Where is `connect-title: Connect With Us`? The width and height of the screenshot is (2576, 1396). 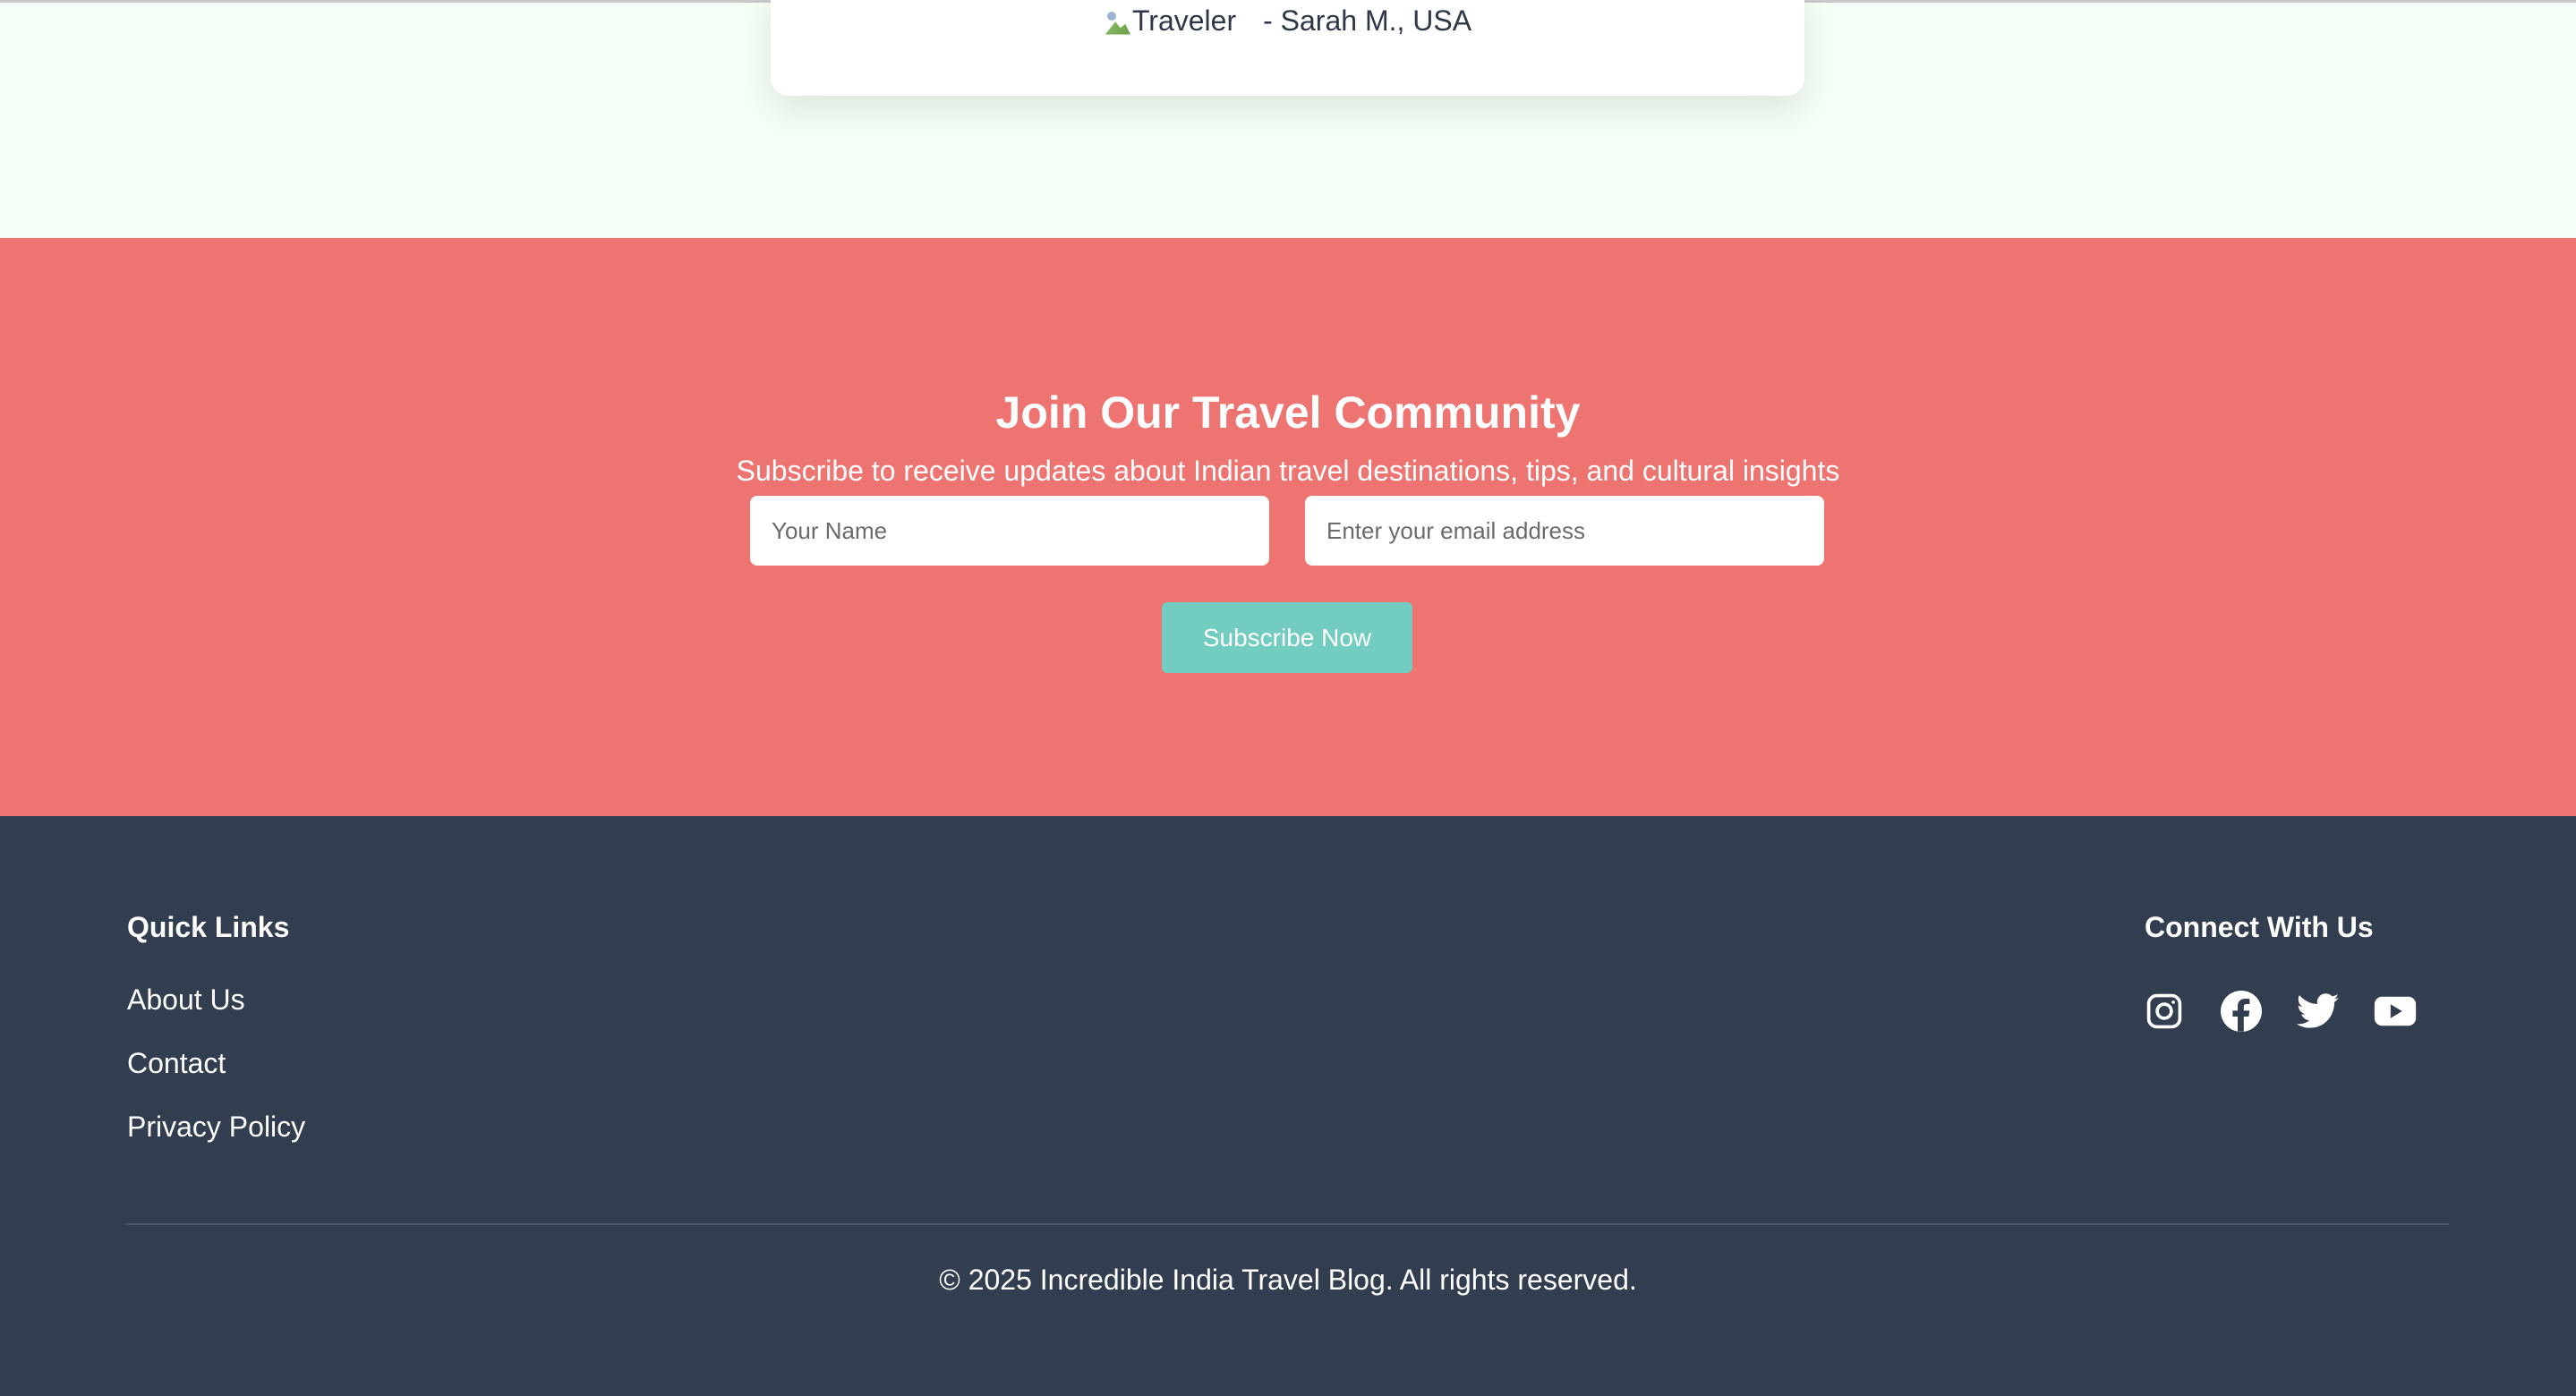 connect-title: Connect With Us is located at coordinates (2259, 927).